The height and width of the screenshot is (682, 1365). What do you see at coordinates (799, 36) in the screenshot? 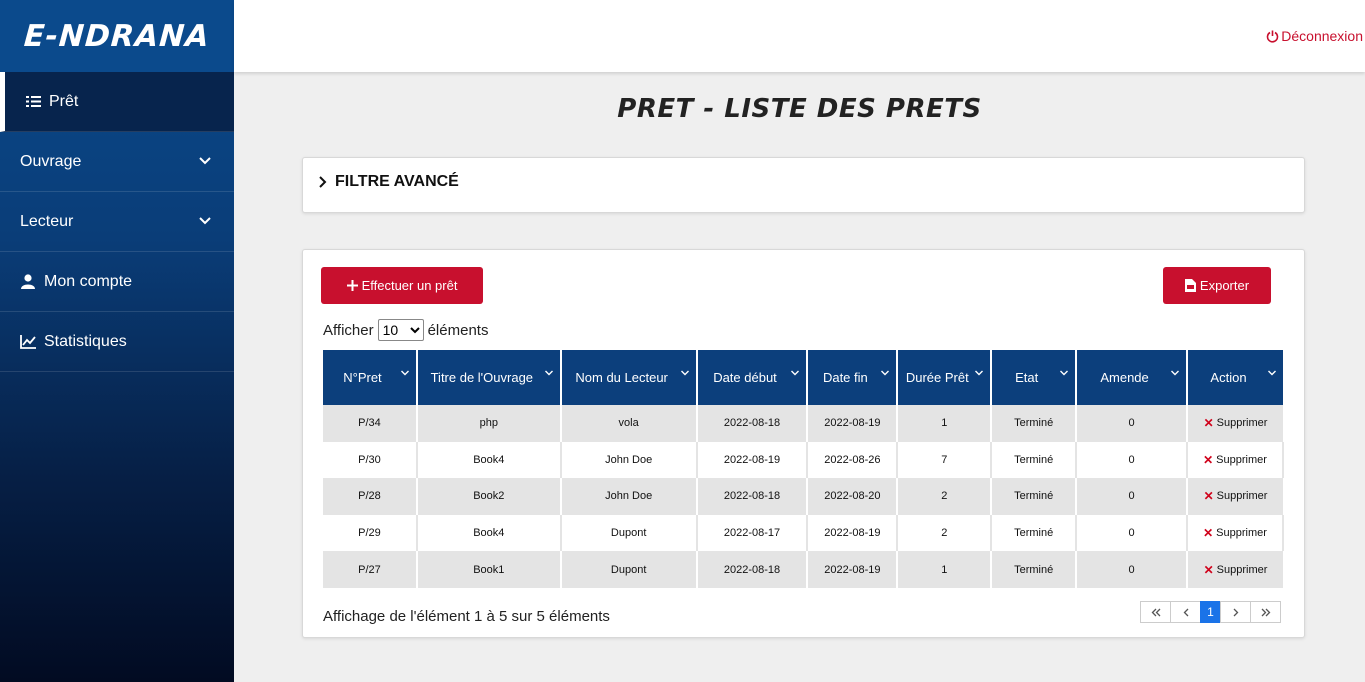
I see `topbar: Déconnexion` at bounding box center [799, 36].